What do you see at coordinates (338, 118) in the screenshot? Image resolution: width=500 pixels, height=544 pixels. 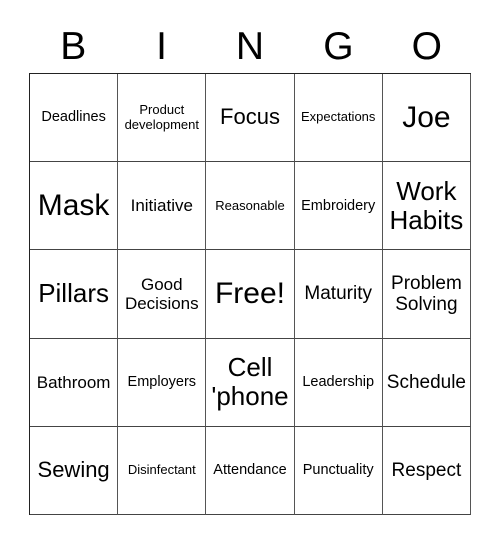 I see `bingo-cell: Expectations` at bounding box center [338, 118].